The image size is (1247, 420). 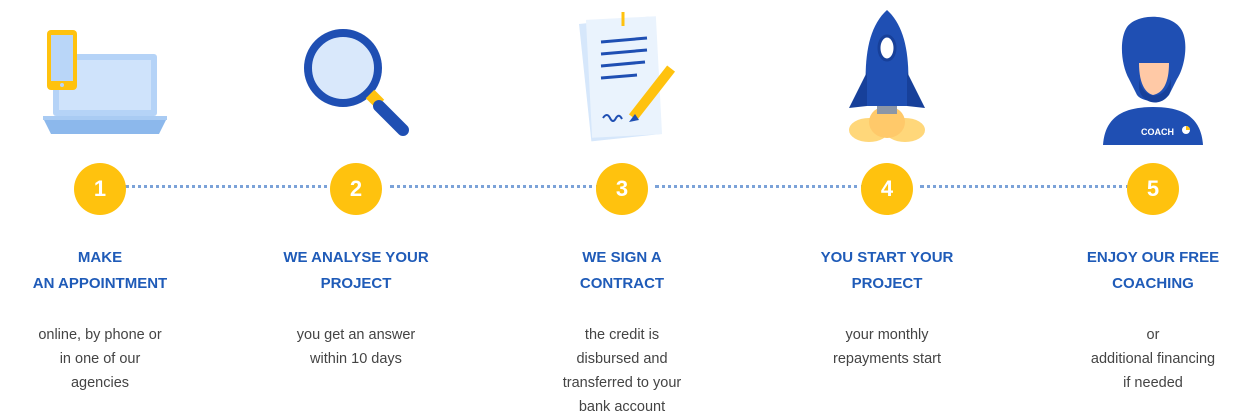 I want to click on step-number-badge: 4, so click(x=887, y=189).